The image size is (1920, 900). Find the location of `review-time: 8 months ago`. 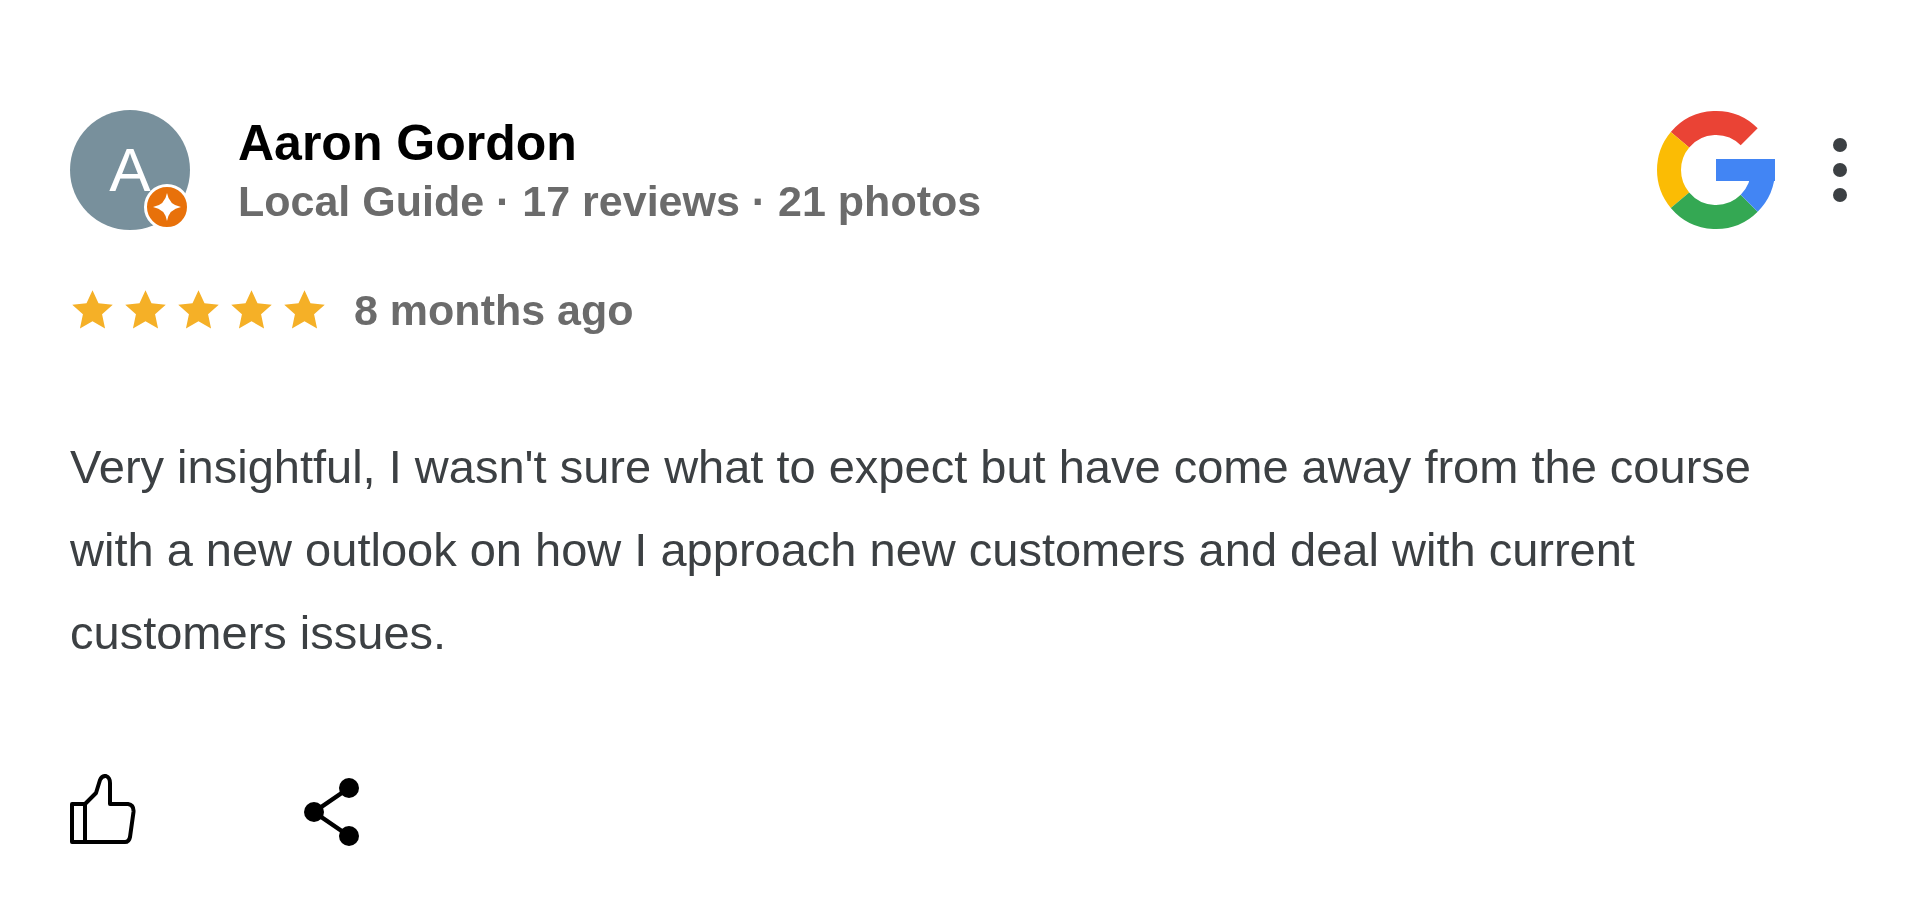

review-time: 8 months ago is located at coordinates (494, 310).